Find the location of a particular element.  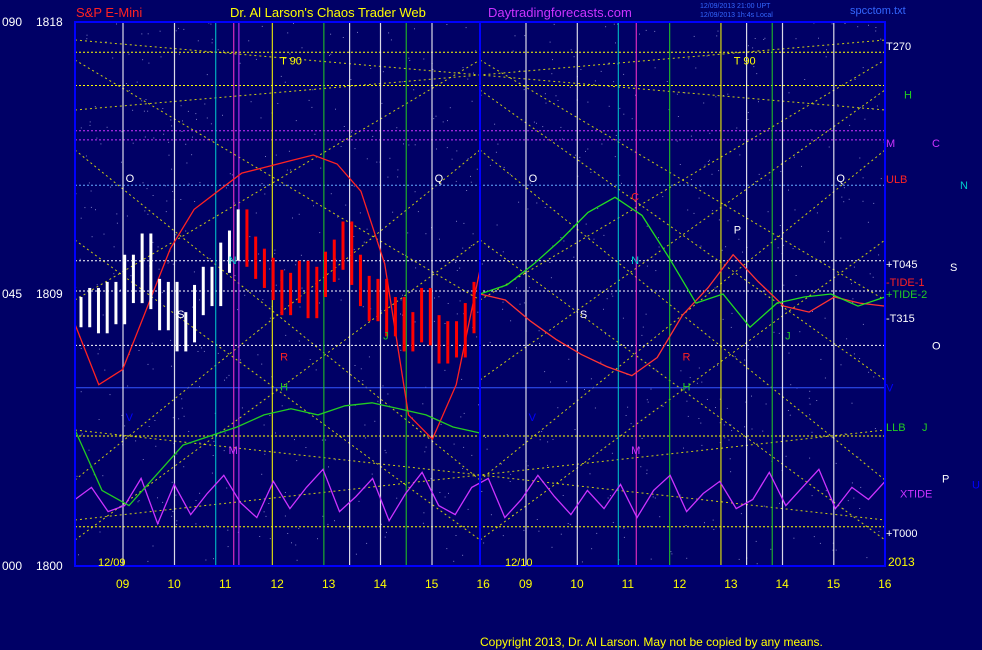

header-site-link: Daytradingforecasts.com is located at coordinates (560, 12).